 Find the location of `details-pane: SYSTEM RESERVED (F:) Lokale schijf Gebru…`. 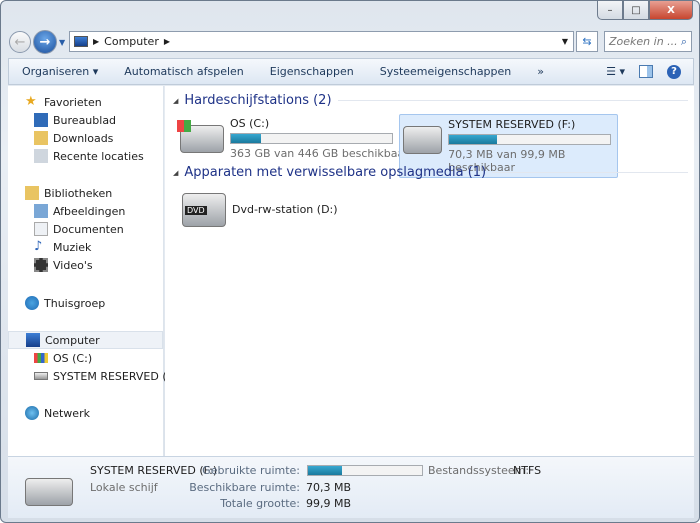

details-pane: SYSTEM RESERVED (F:) Lokale schijf Gebru… is located at coordinates (351, 487).